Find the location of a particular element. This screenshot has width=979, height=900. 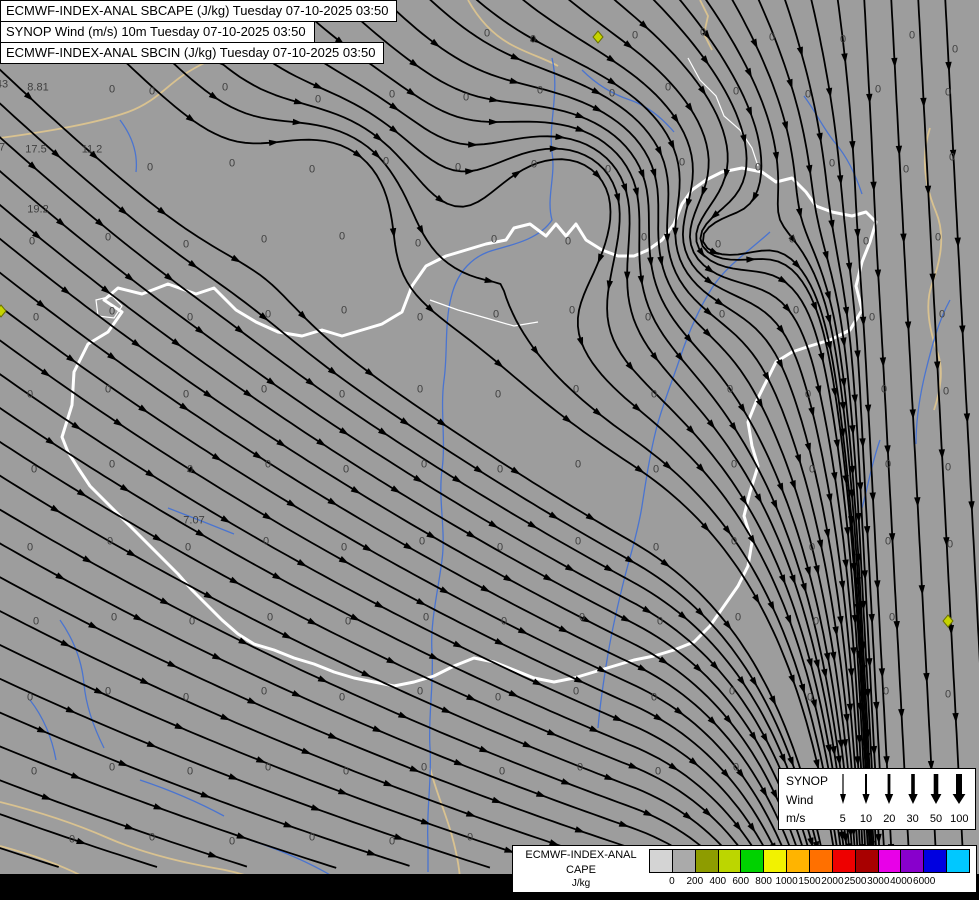

cape-tick-label: 1000 is located at coordinates (786, 881).